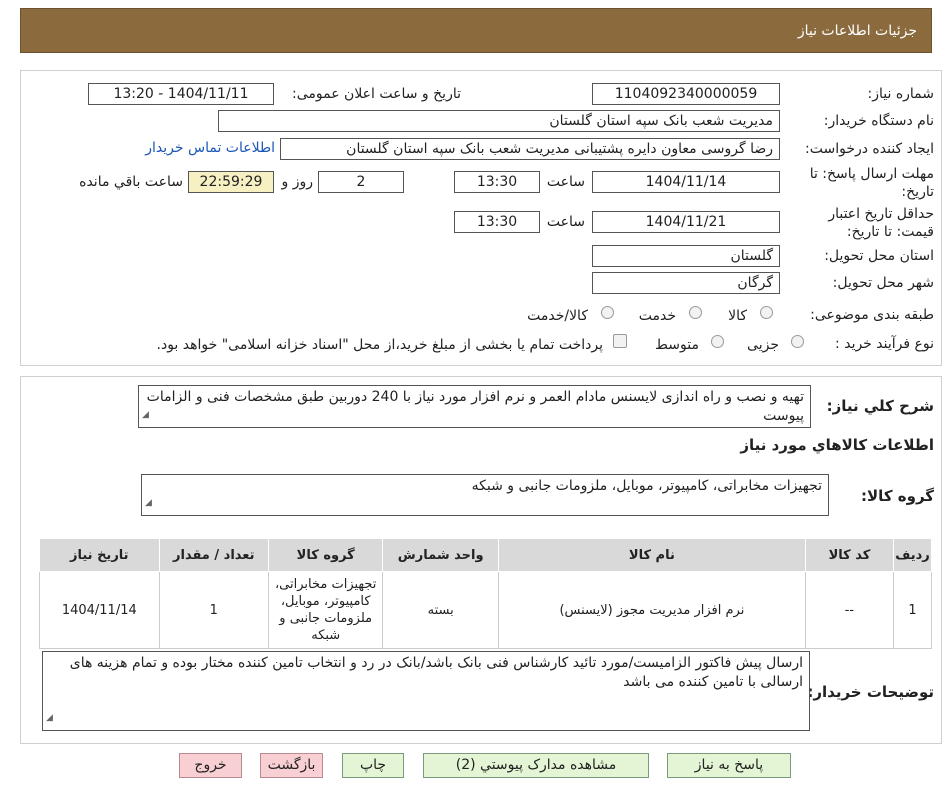  What do you see at coordinates (677, 345) in the screenshot?
I see `process-medium-label: متوسط` at bounding box center [677, 345].